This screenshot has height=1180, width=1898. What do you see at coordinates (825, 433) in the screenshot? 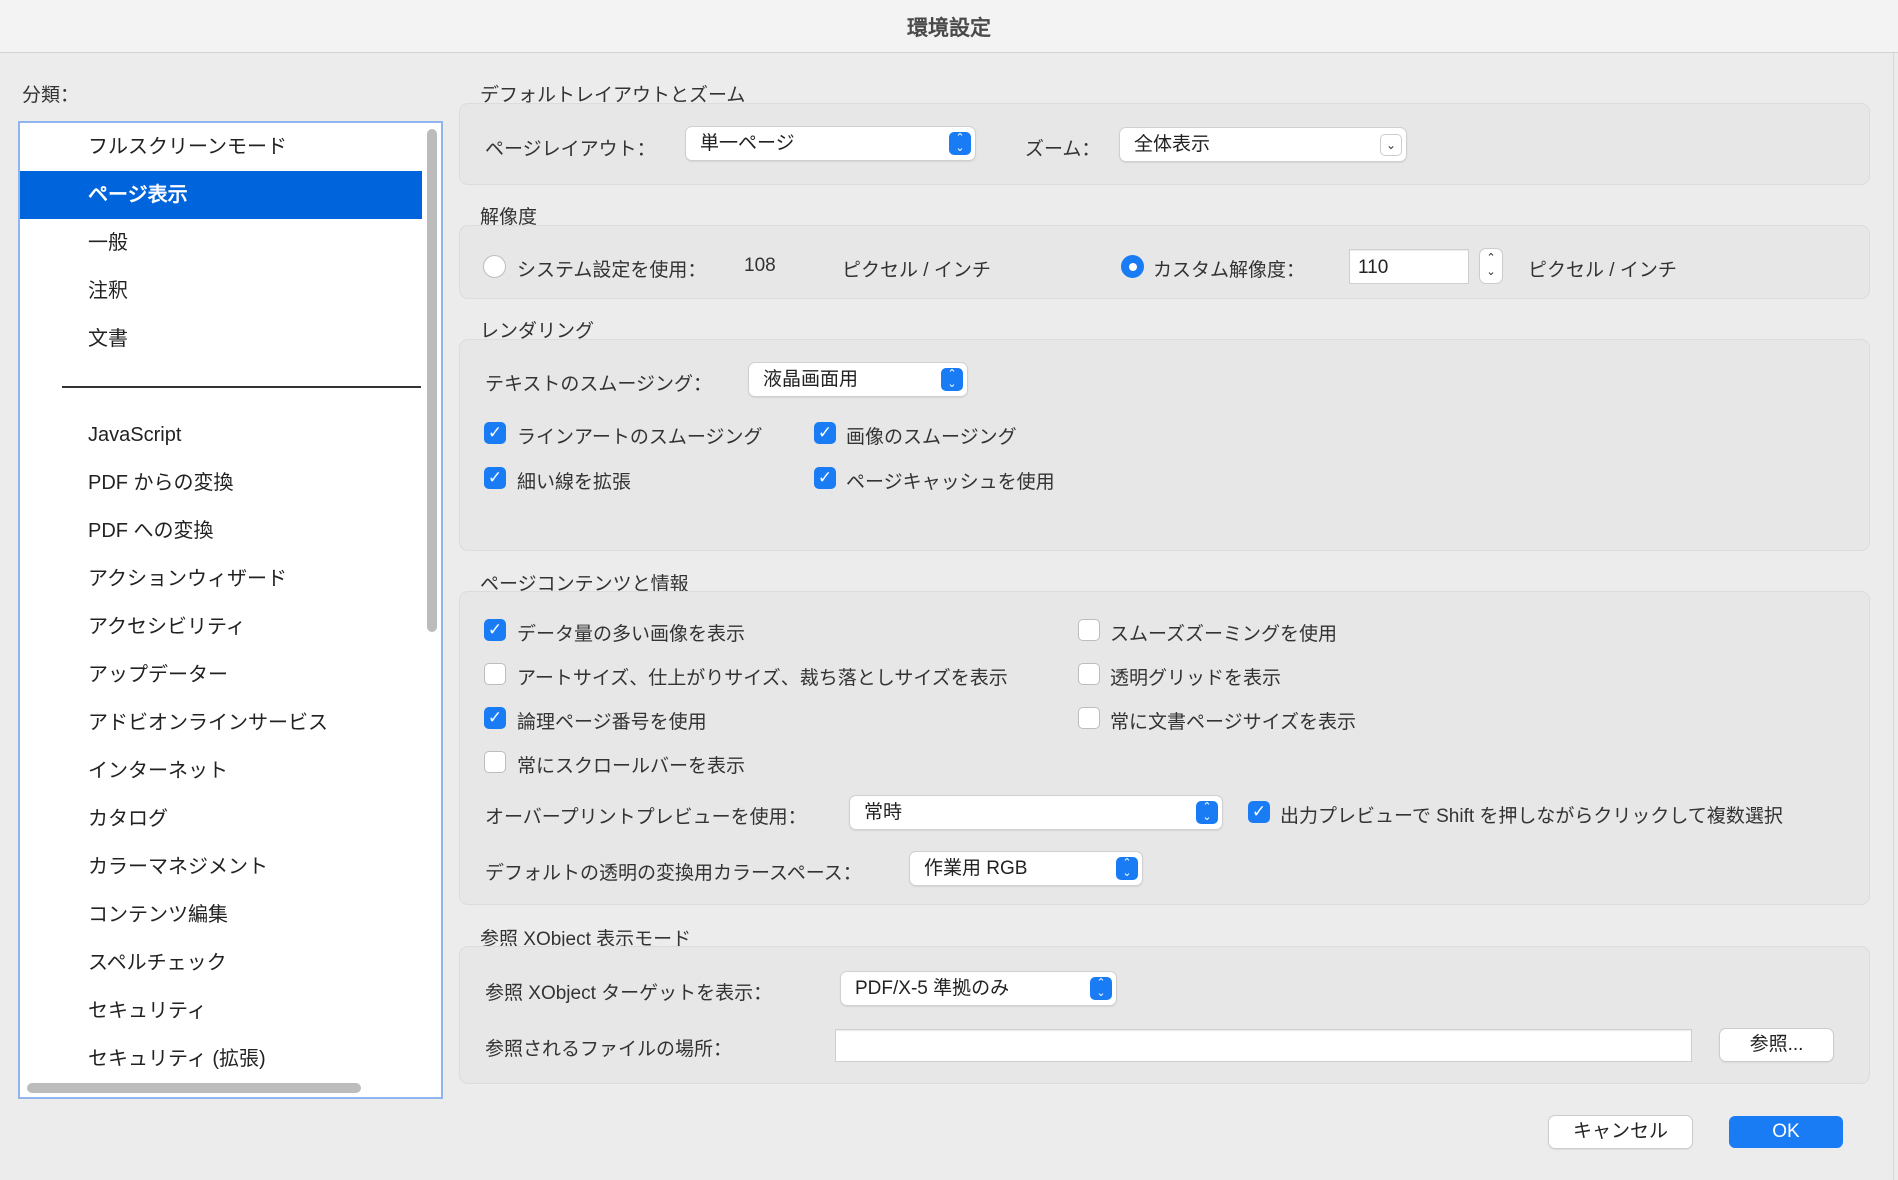
I see `image-smoothing-checkbox: ✓` at bounding box center [825, 433].